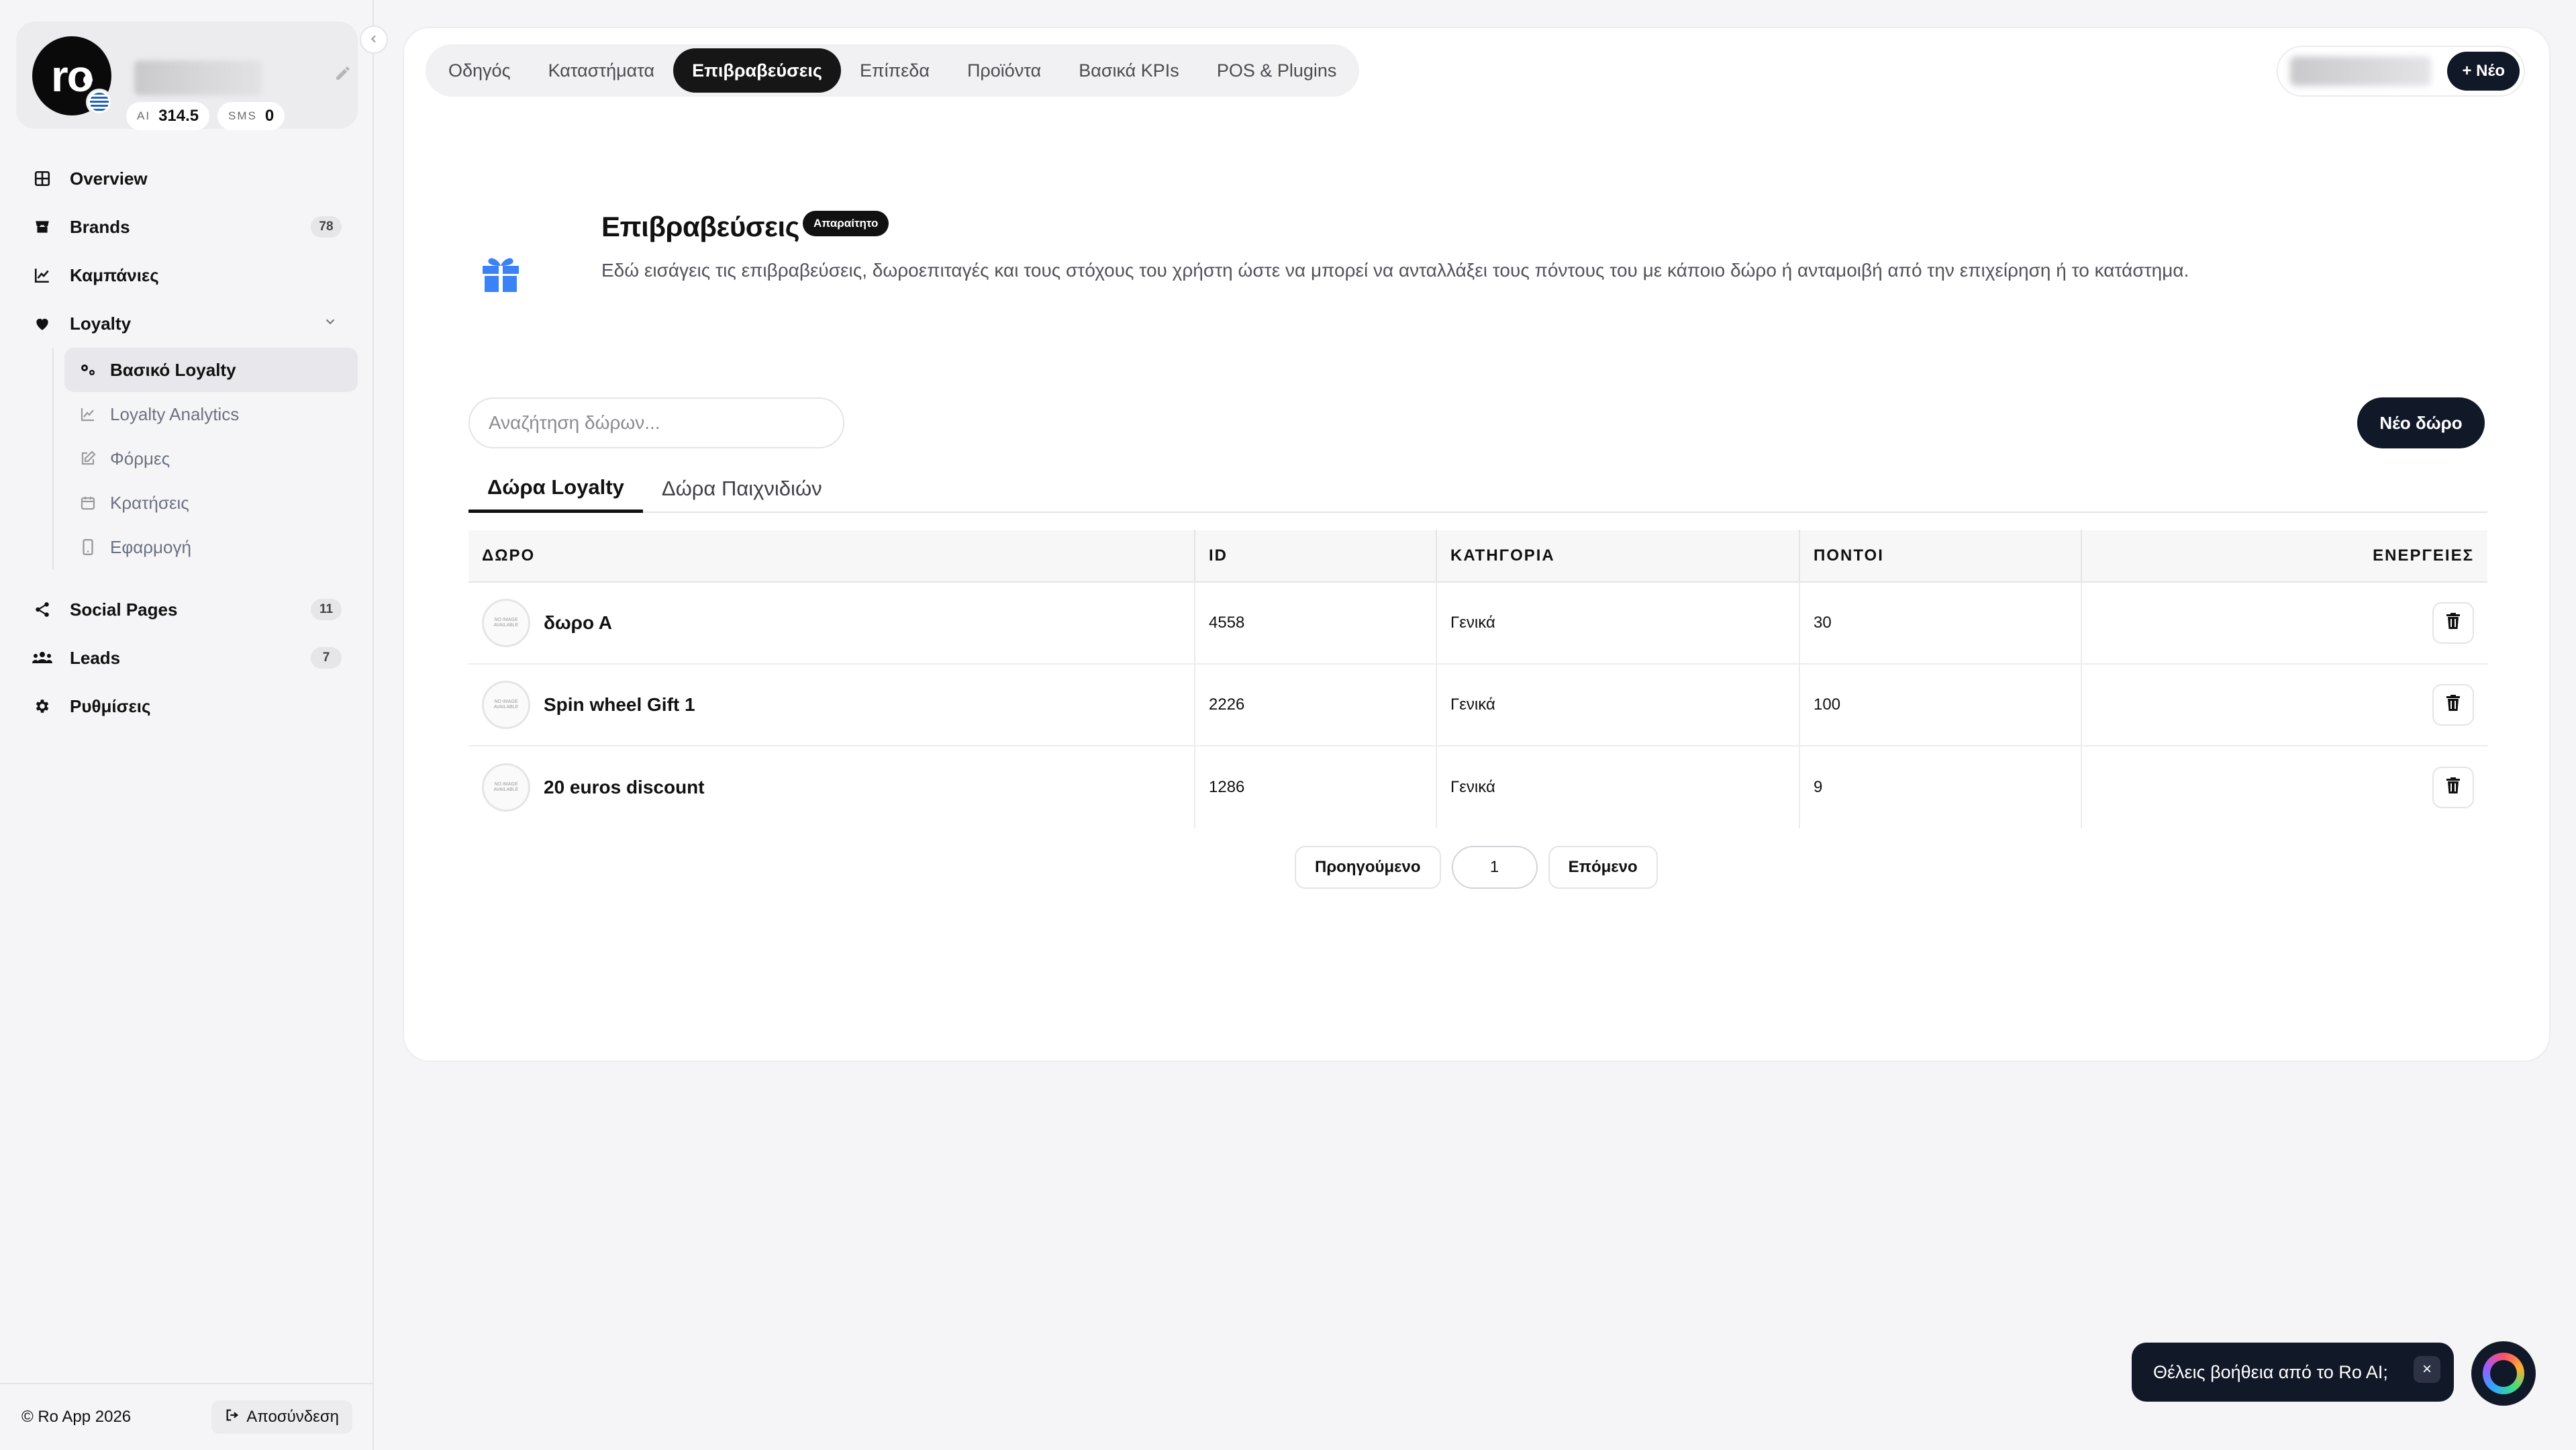 Image resolution: width=2576 pixels, height=1450 pixels. I want to click on column-header-gift: ΔΩΡΟ, so click(831, 556).